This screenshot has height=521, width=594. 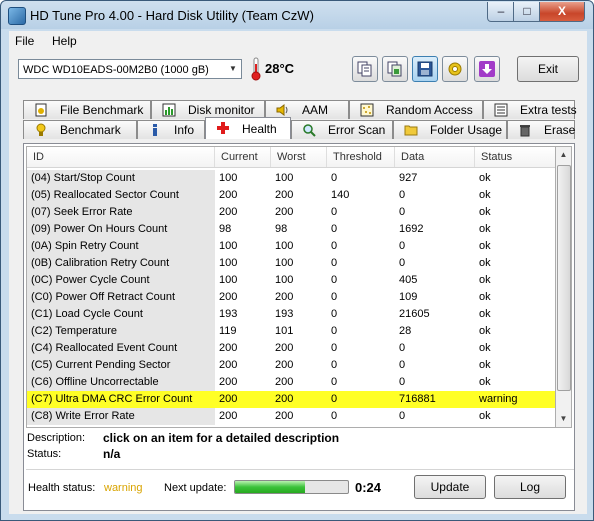 I want to click on tab-error-scan: Error Scan, so click(x=342, y=129).